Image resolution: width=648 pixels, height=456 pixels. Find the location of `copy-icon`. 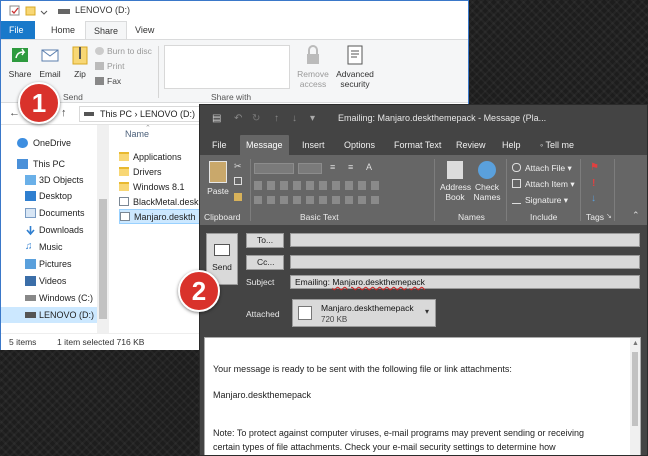

copy-icon is located at coordinates (238, 181).